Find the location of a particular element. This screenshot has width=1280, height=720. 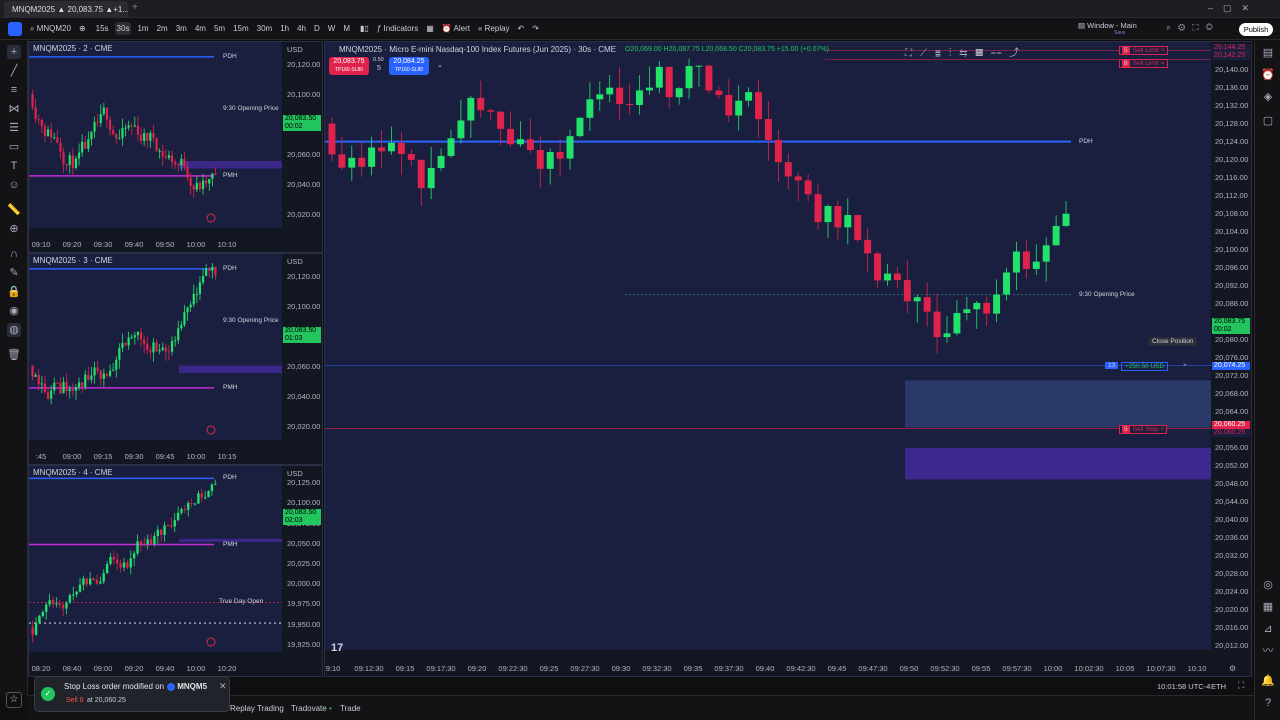

pencil-icon: ✎ is located at coordinates (14, 273).